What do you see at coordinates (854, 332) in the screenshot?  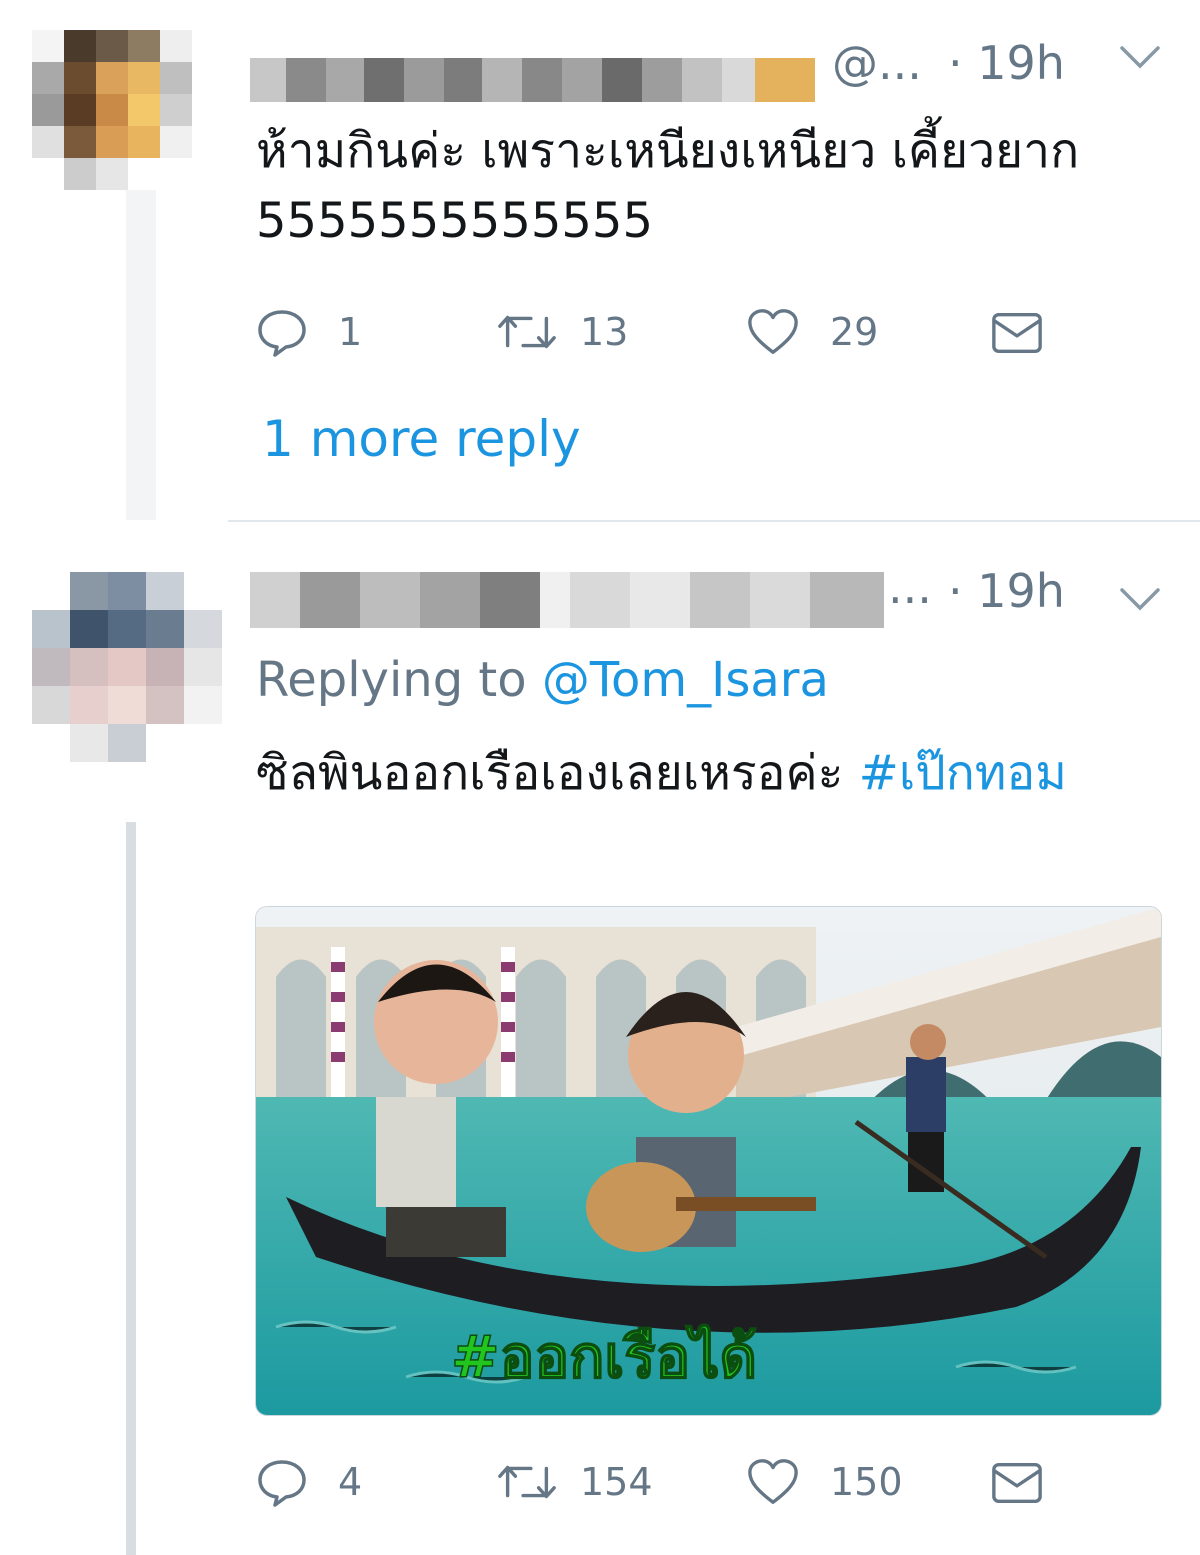 I see `like-count: 29` at bounding box center [854, 332].